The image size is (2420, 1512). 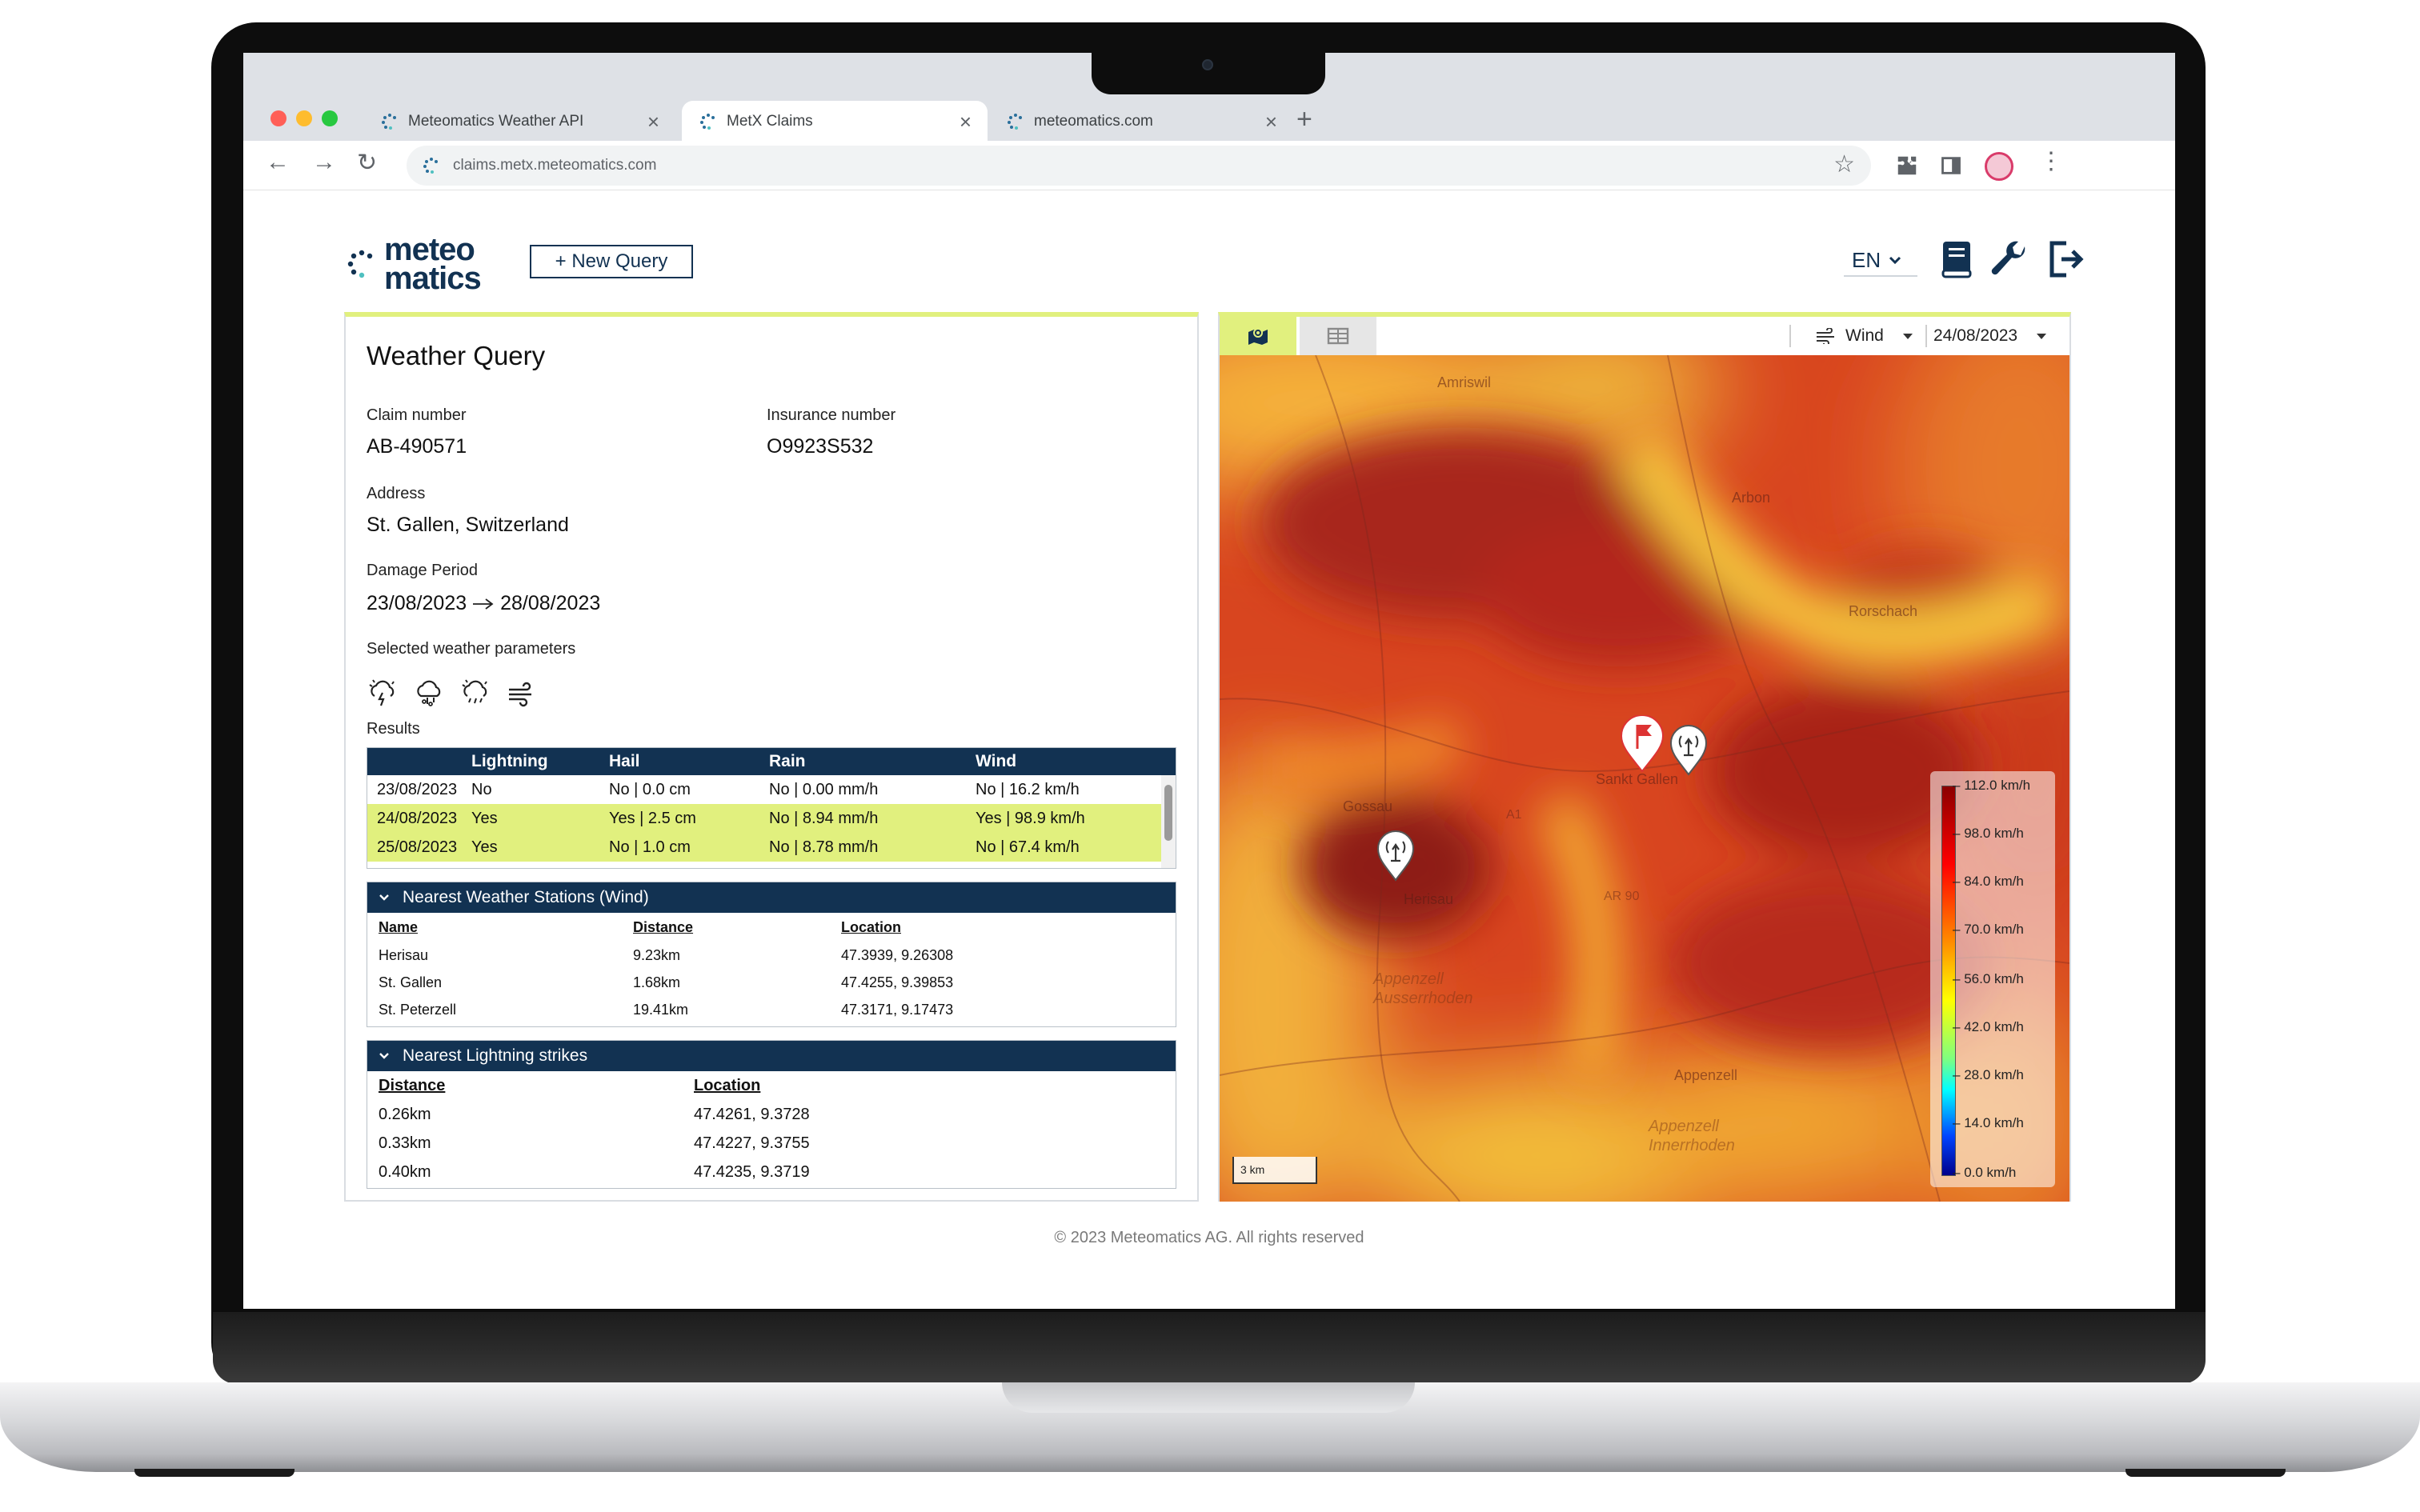 I want to click on results-header-hail: Hail, so click(x=624, y=761).